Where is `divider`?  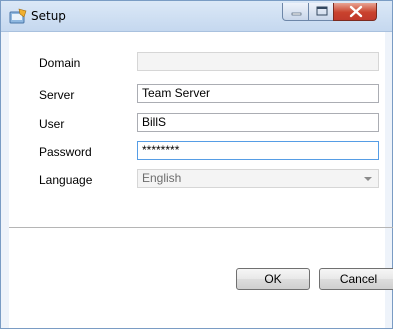 divider is located at coordinates (201, 227).